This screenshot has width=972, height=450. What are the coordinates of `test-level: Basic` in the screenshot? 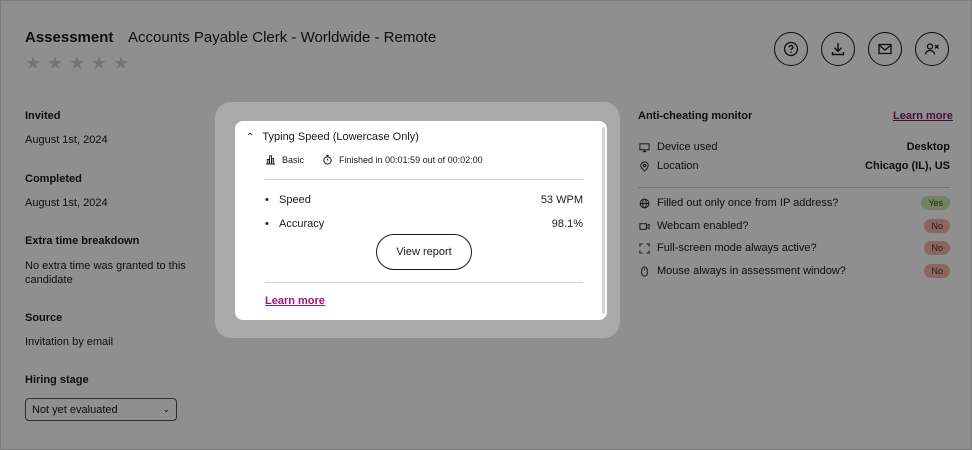 It's located at (293, 159).